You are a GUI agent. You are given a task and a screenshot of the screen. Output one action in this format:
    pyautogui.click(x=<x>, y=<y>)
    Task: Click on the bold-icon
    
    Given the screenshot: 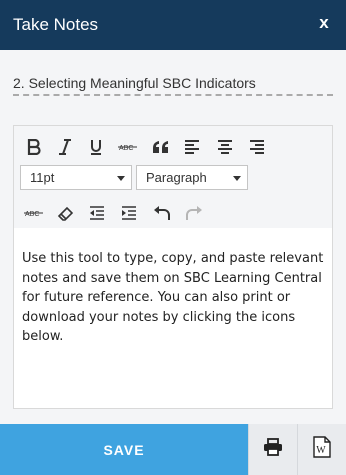 What is the action you would take?
    pyautogui.click(x=34, y=147)
    